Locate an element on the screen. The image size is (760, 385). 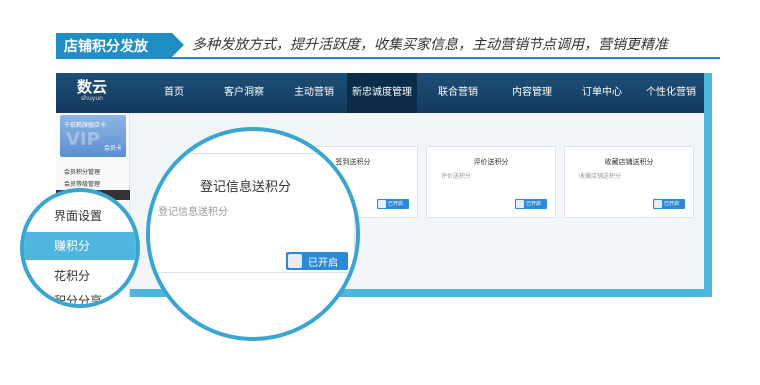
menu-item-cut-off: 积分分享 is located at coordinates (78, 298).